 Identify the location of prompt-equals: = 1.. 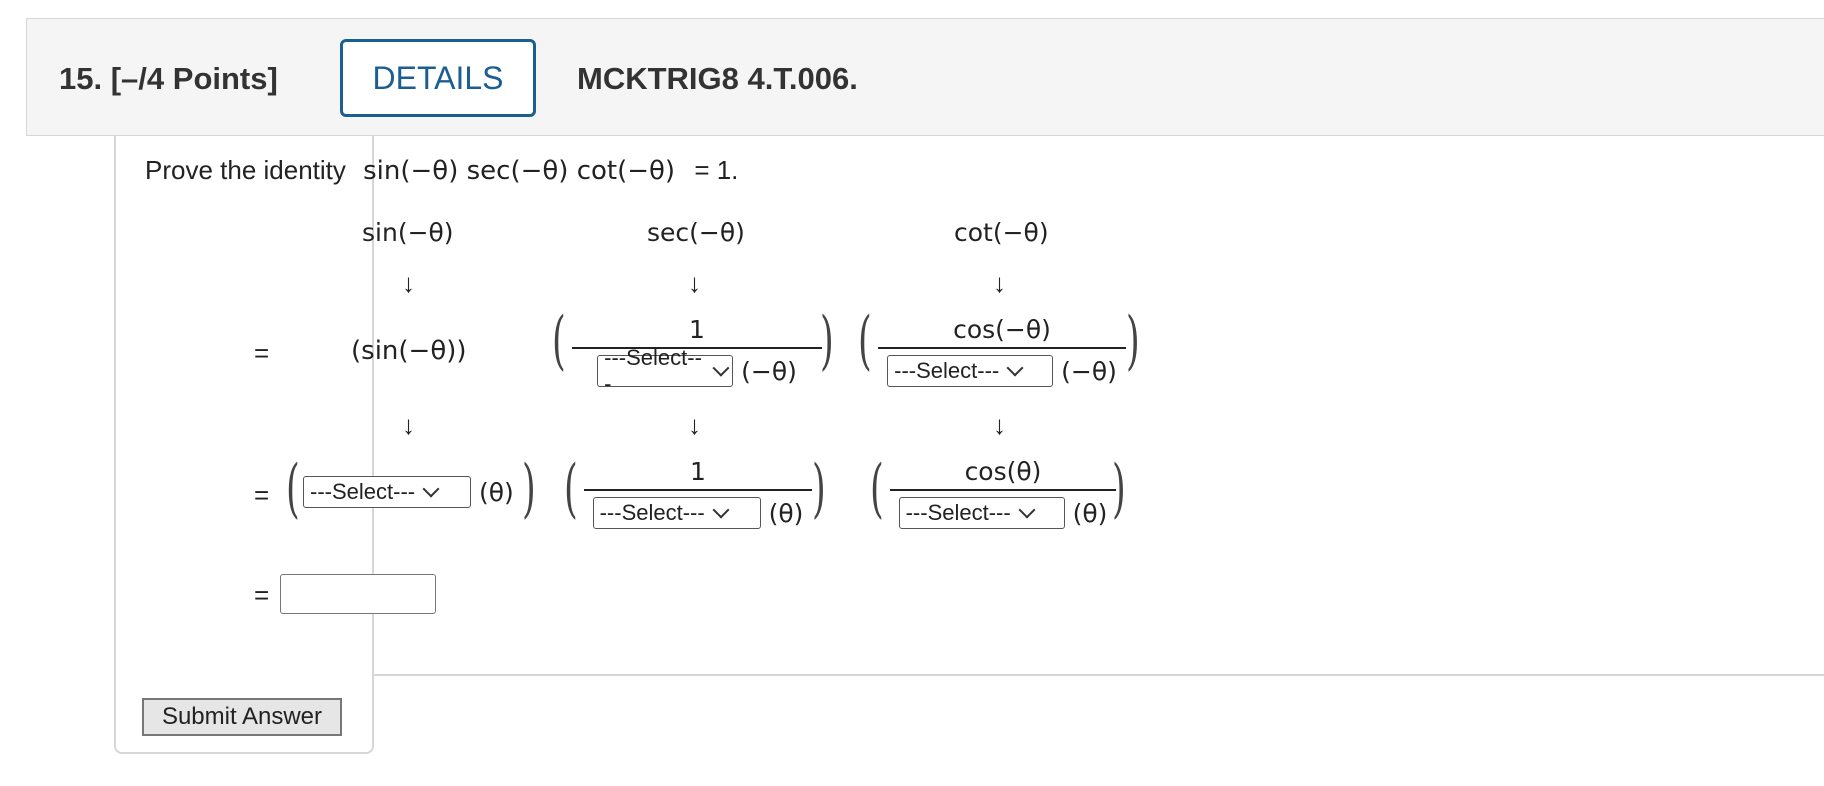
(716, 170).